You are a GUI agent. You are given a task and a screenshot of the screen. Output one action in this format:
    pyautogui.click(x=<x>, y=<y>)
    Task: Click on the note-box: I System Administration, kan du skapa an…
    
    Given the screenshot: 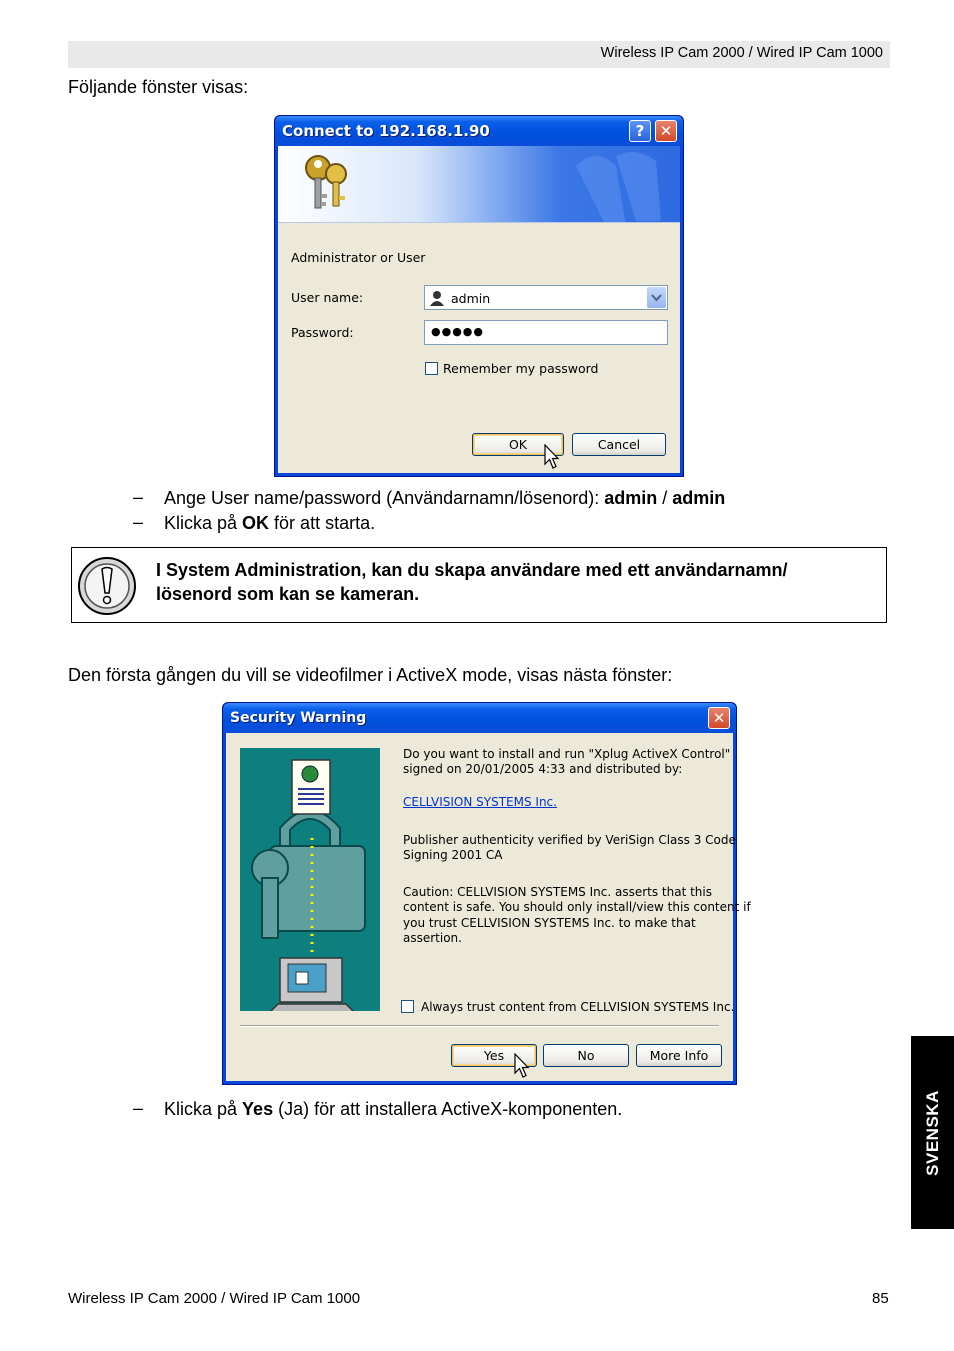 What is the action you would take?
    pyautogui.click(x=479, y=585)
    